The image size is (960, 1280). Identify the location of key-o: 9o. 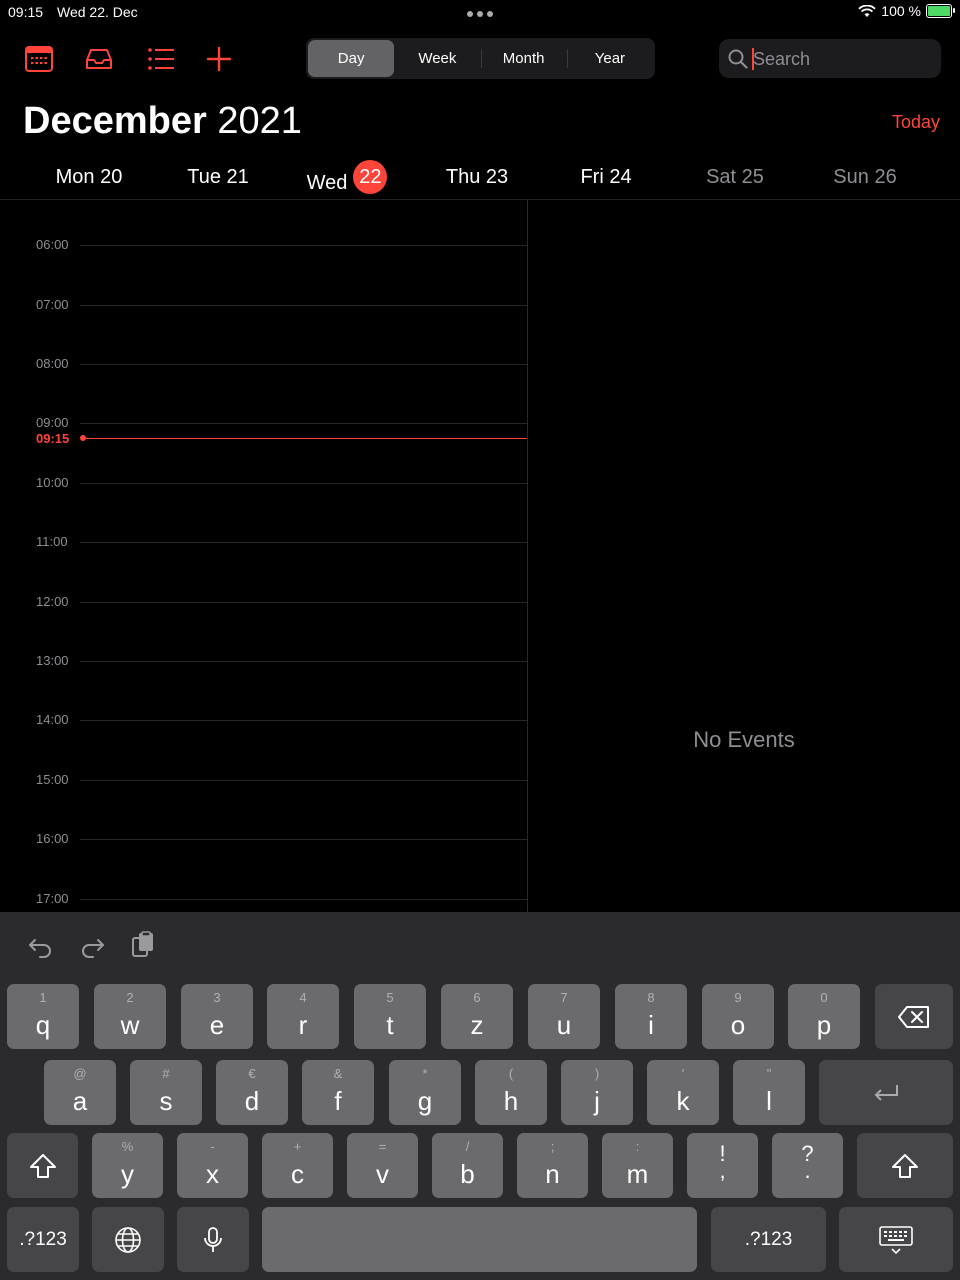
(738, 1016).